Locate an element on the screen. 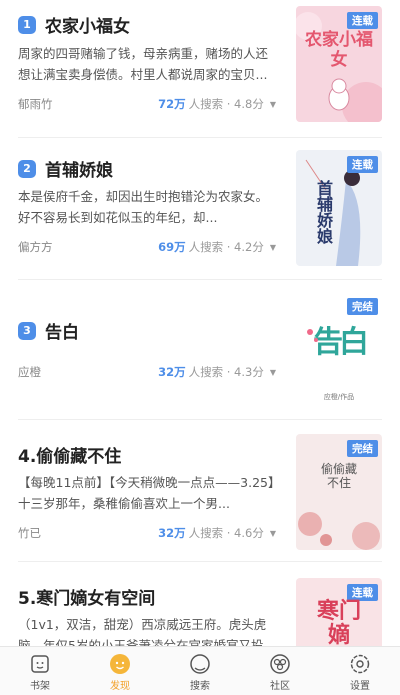 This screenshot has width=400, height=695. search-rating: 人搜索 · 4.3分 is located at coordinates (226, 372).